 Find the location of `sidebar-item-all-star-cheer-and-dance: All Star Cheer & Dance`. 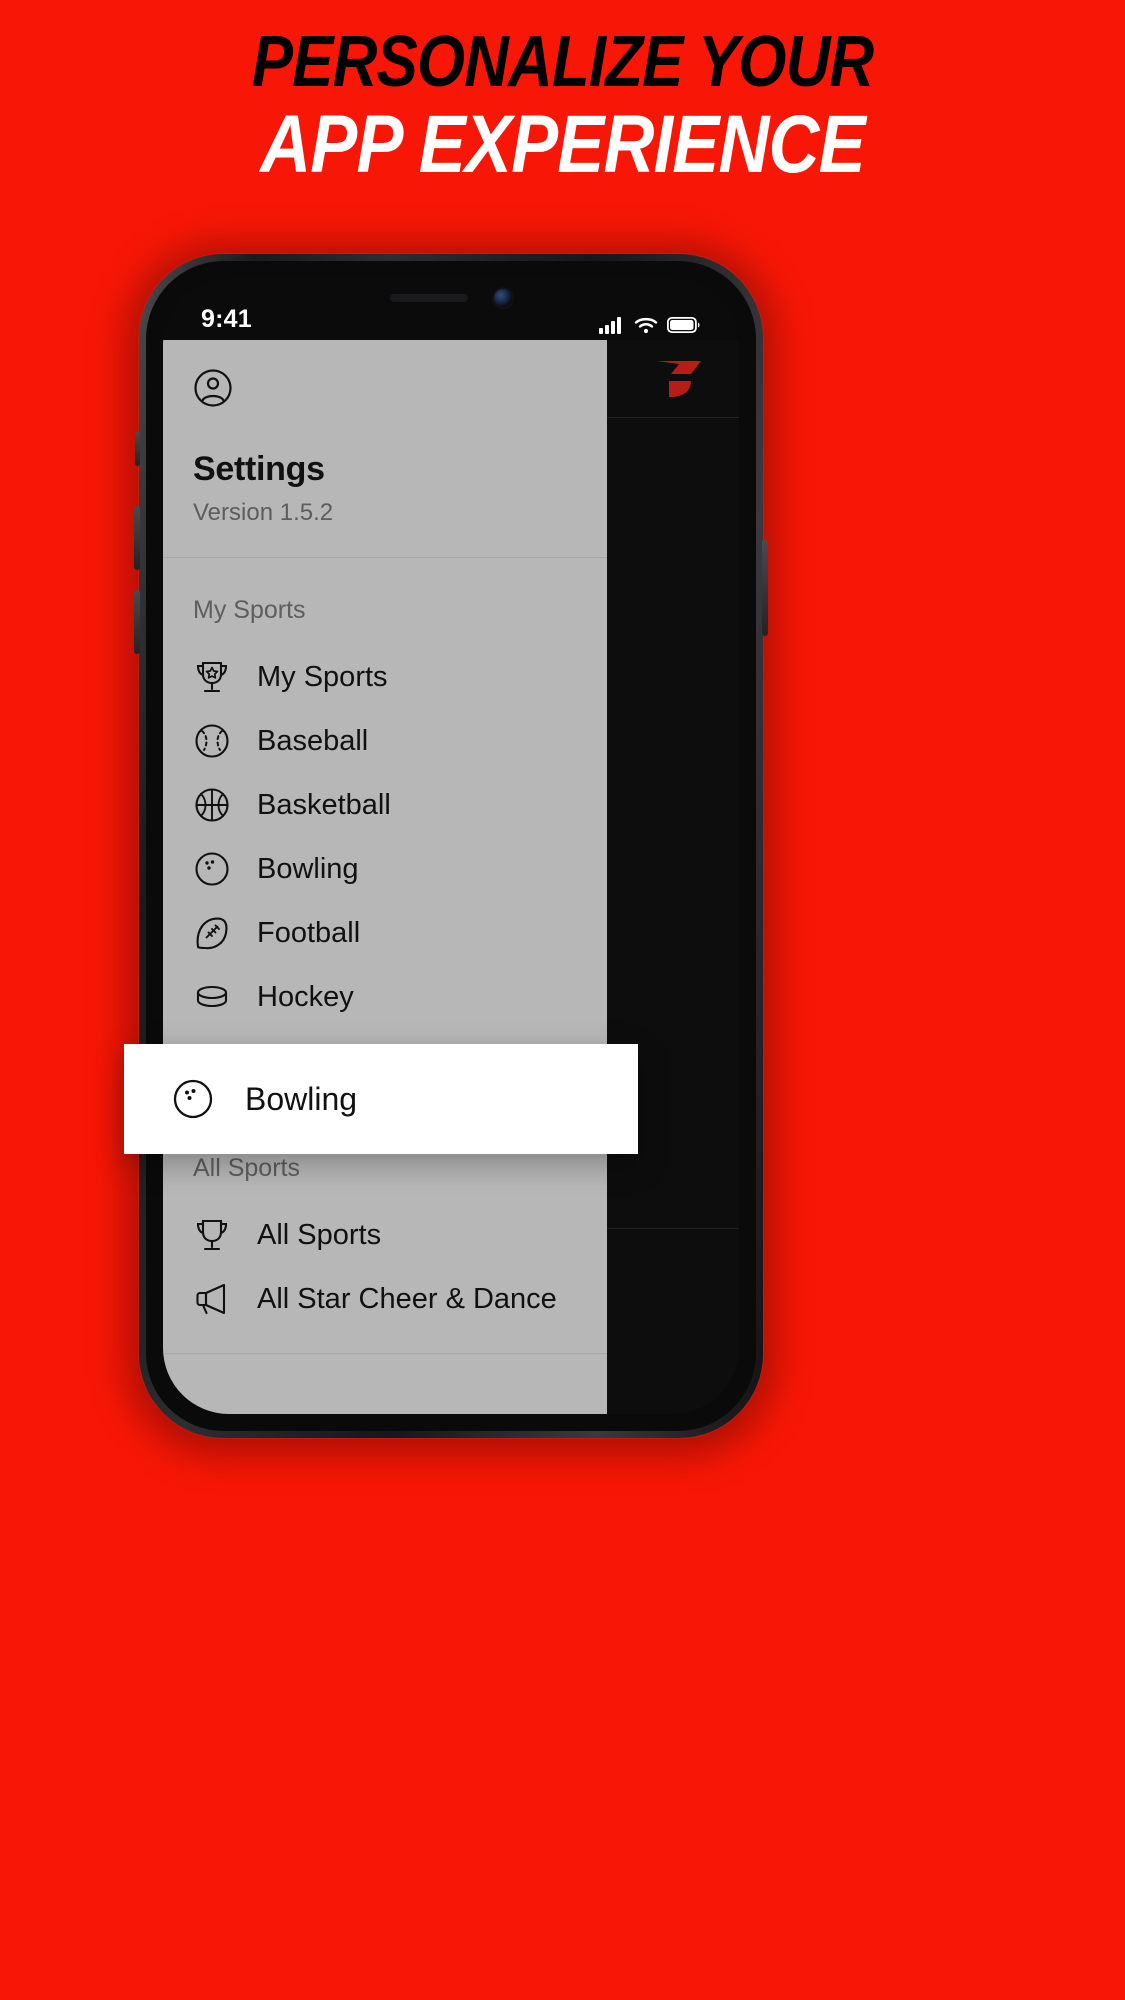

sidebar-item-all-star-cheer-and-dance: All Star Cheer & Dance is located at coordinates (385, 1299).